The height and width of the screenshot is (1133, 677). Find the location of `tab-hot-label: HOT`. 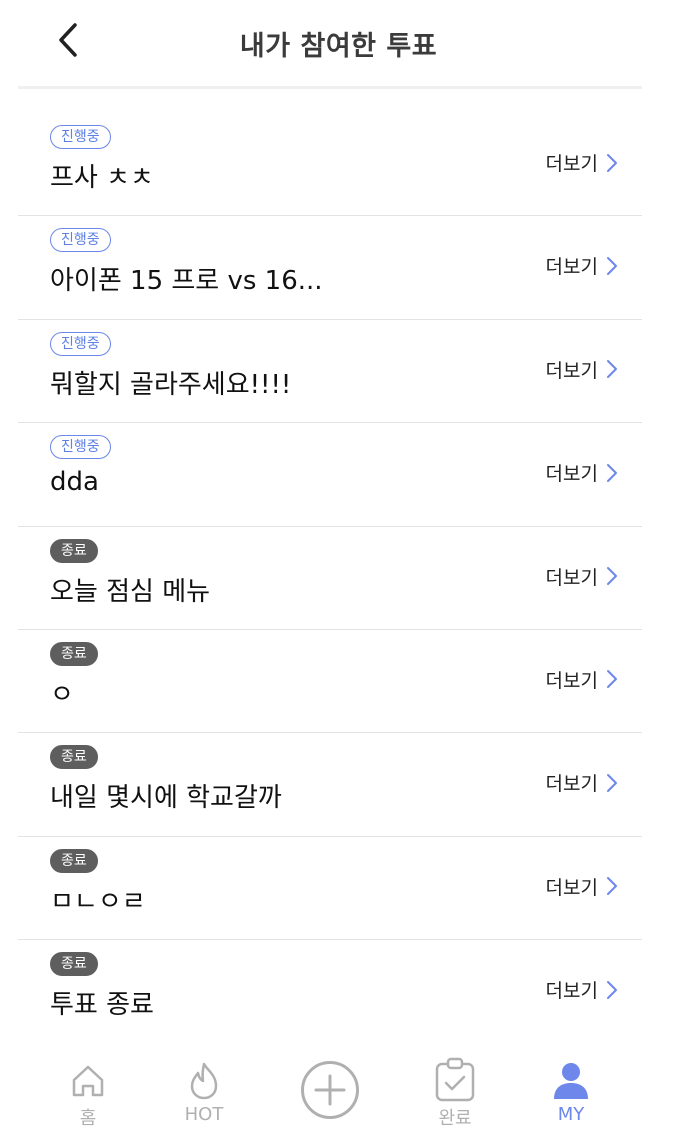

tab-hot-label: HOT is located at coordinates (204, 1114).